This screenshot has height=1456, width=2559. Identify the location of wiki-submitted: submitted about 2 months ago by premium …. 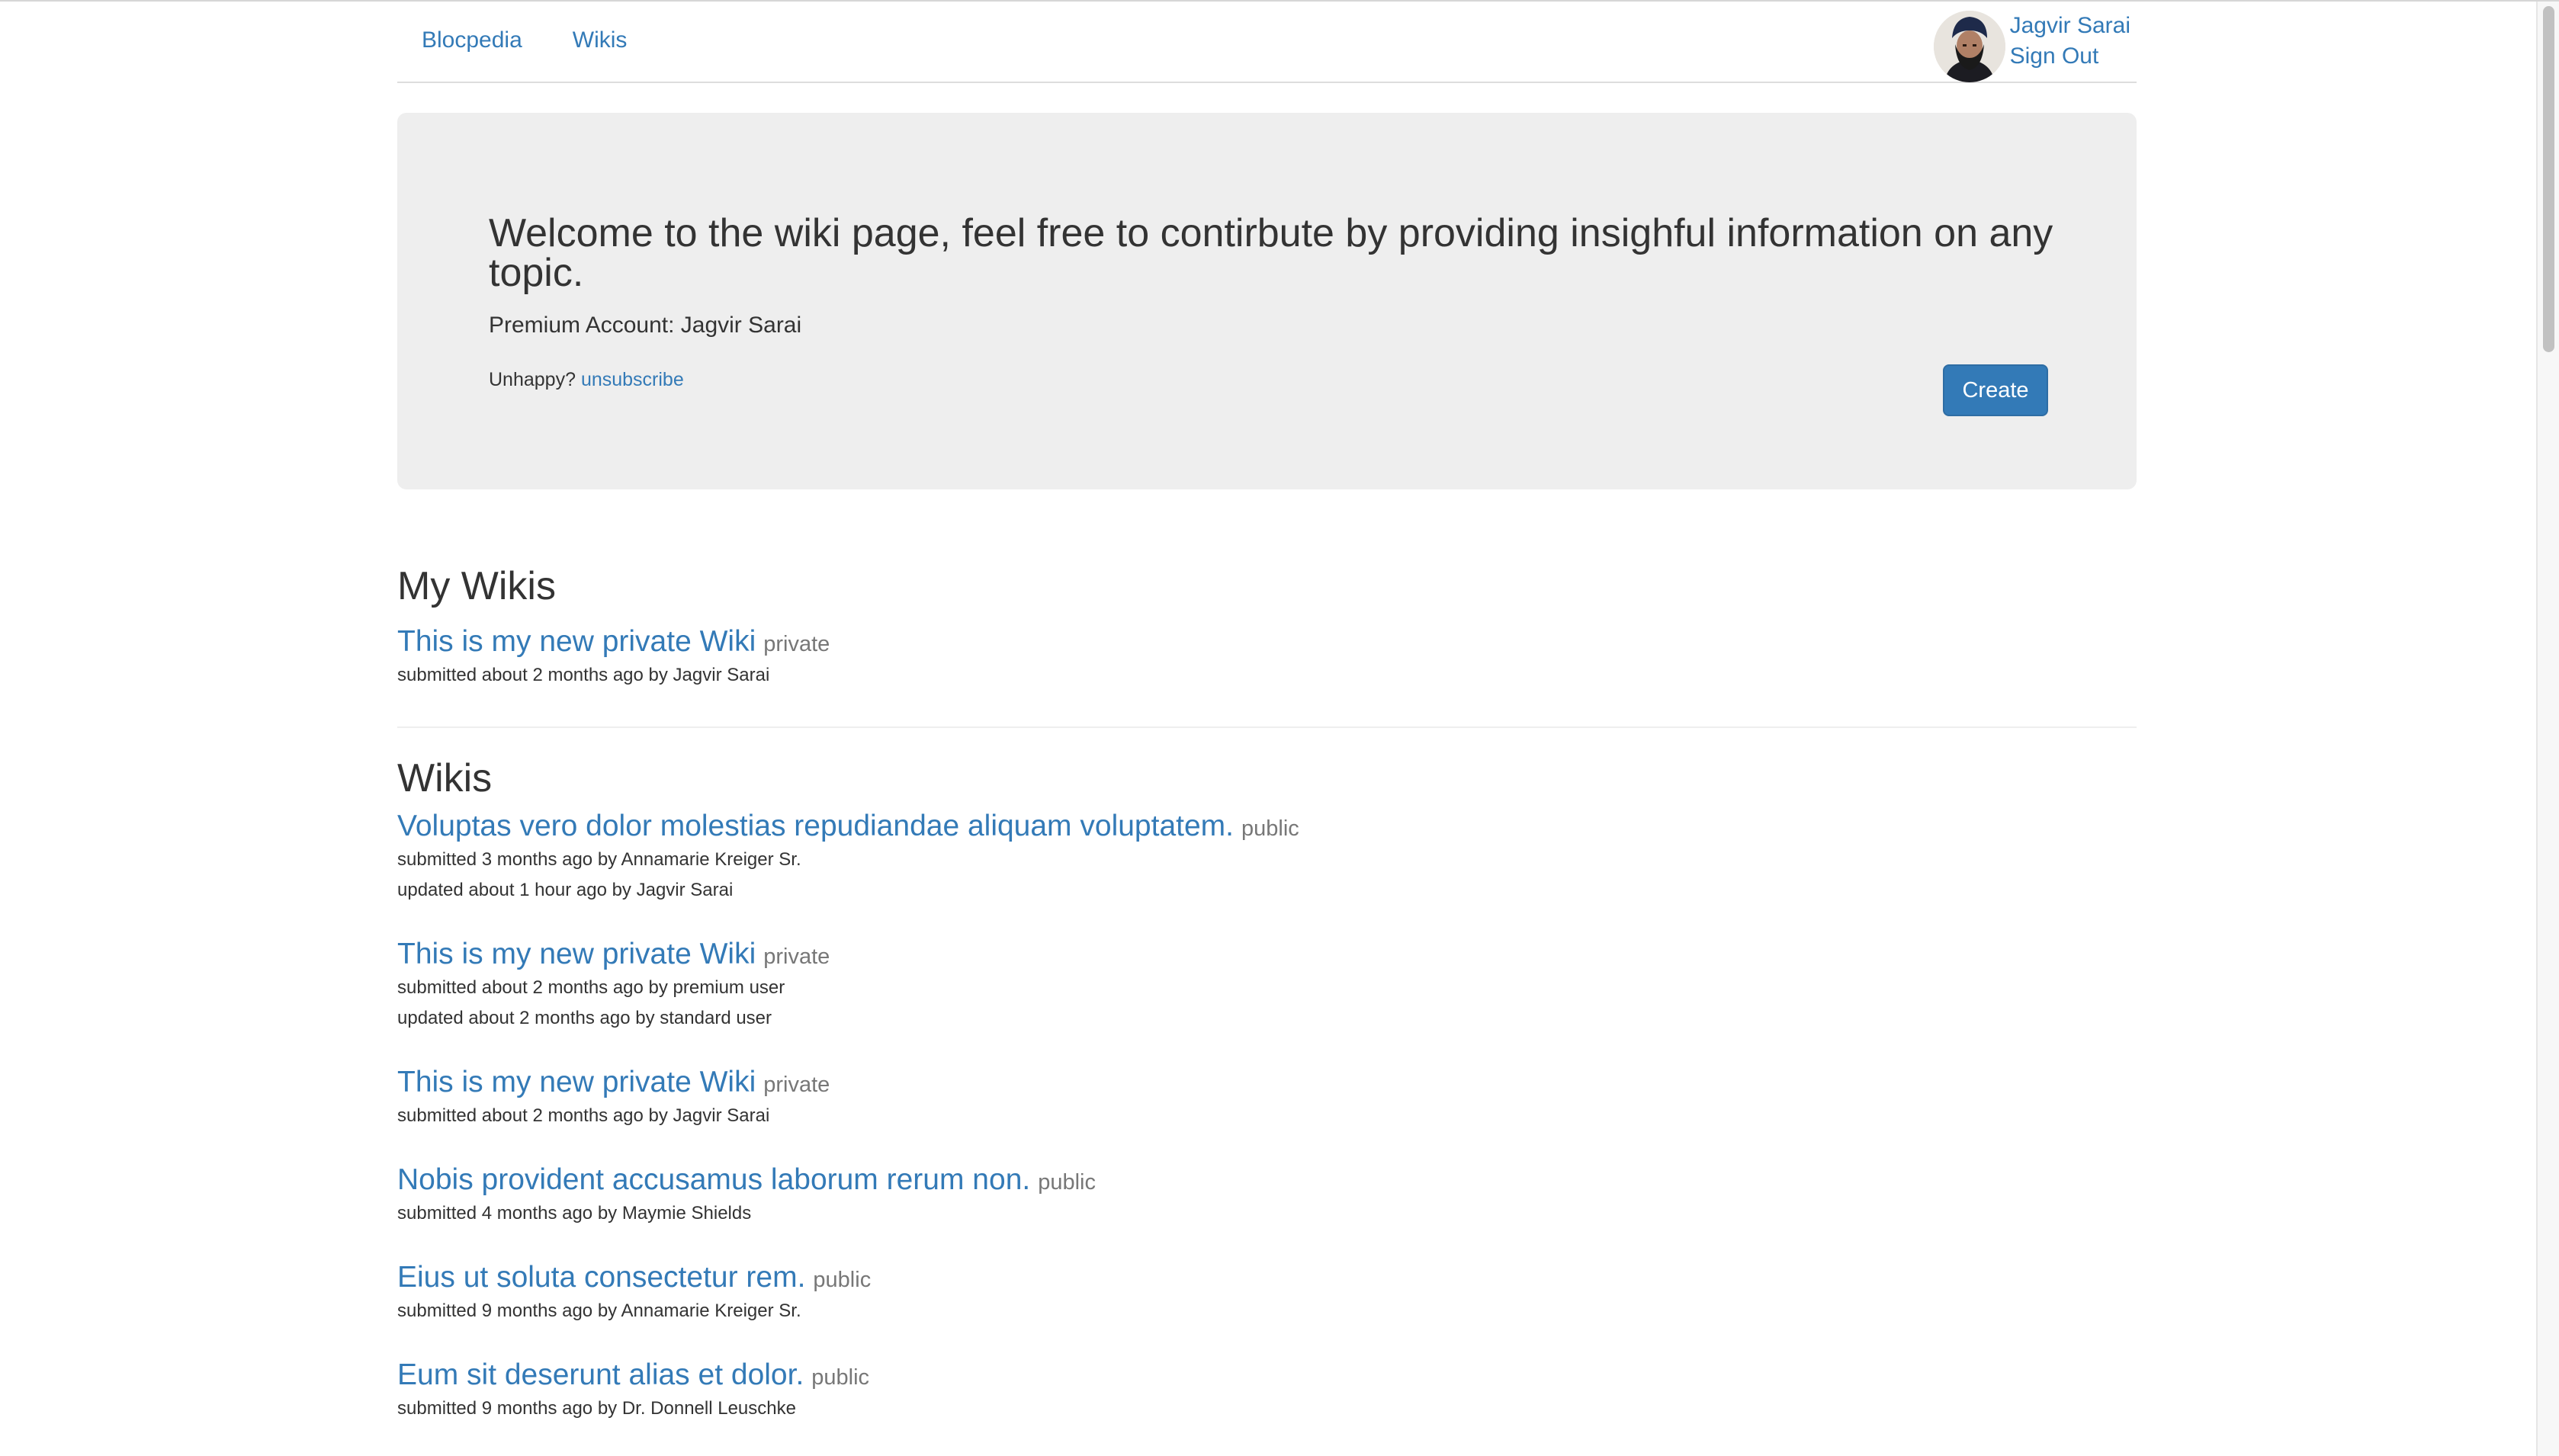
(591, 987).